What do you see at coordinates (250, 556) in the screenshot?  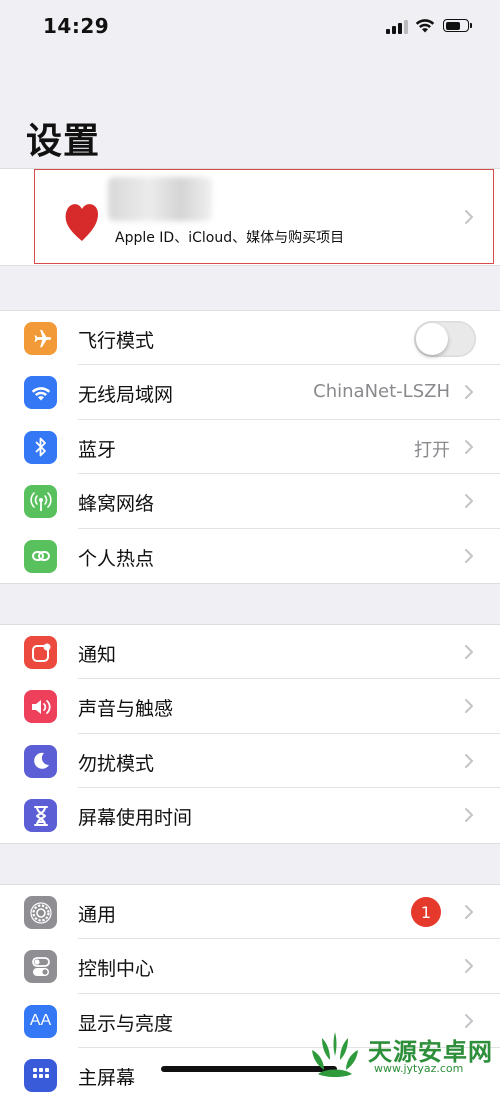 I see `row-hotspot: 个人热点` at bounding box center [250, 556].